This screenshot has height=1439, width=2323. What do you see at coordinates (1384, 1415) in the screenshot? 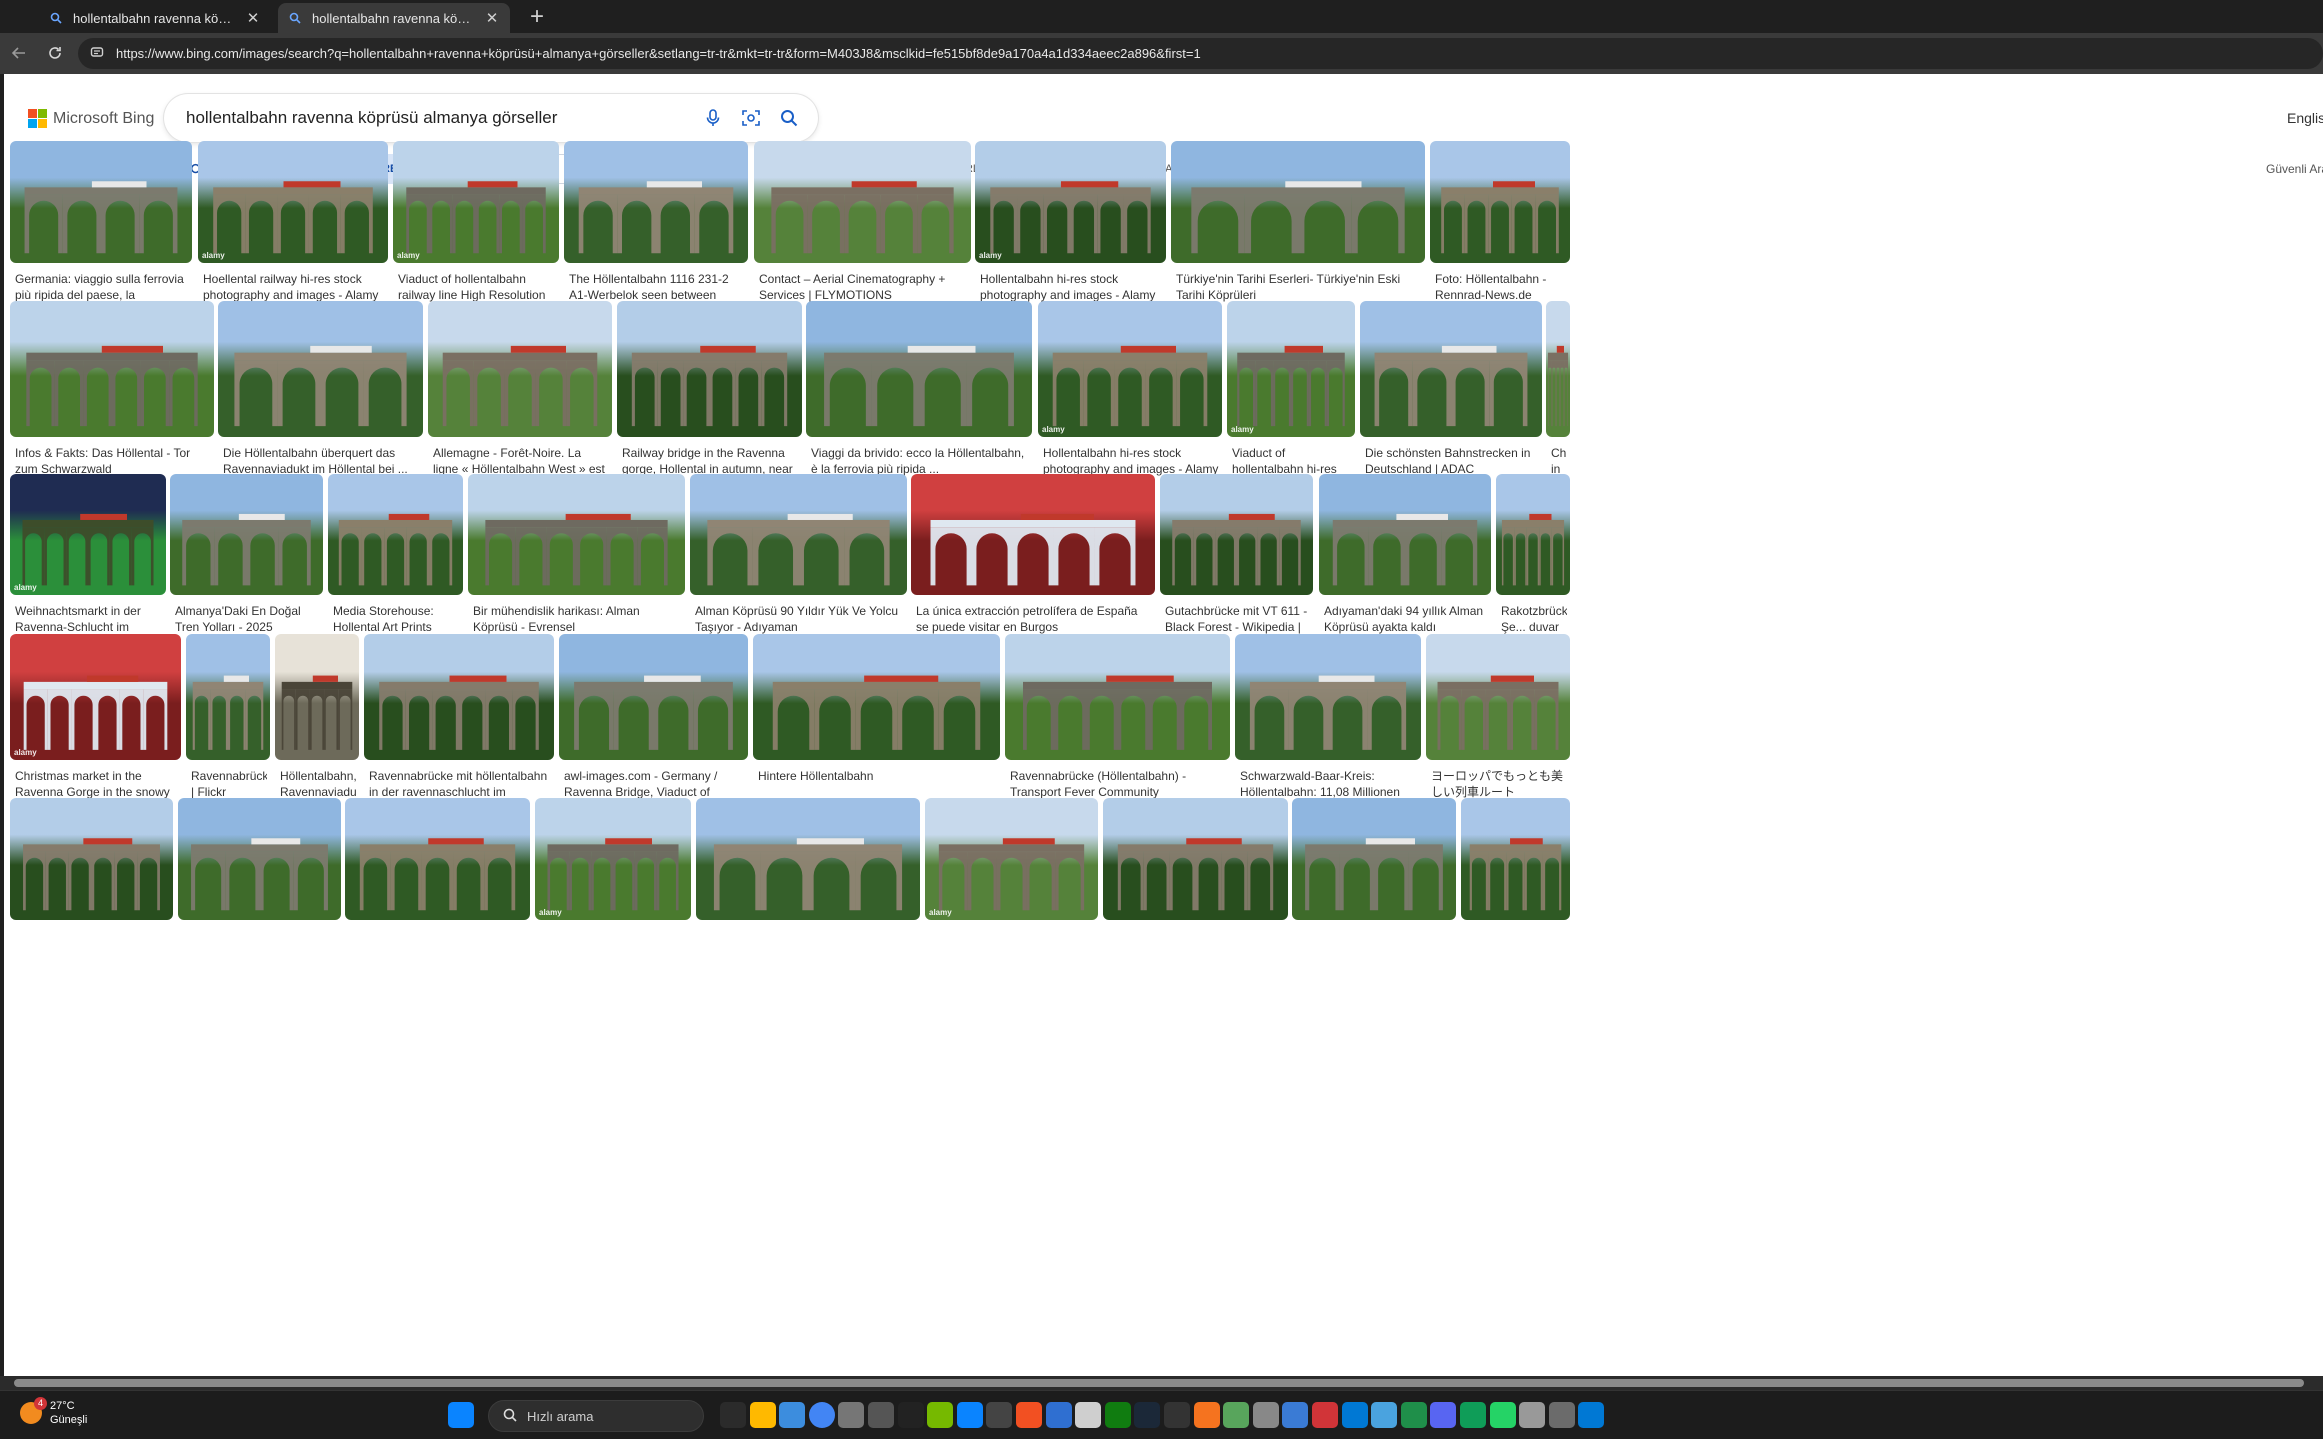
I see `photos-icon` at bounding box center [1384, 1415].